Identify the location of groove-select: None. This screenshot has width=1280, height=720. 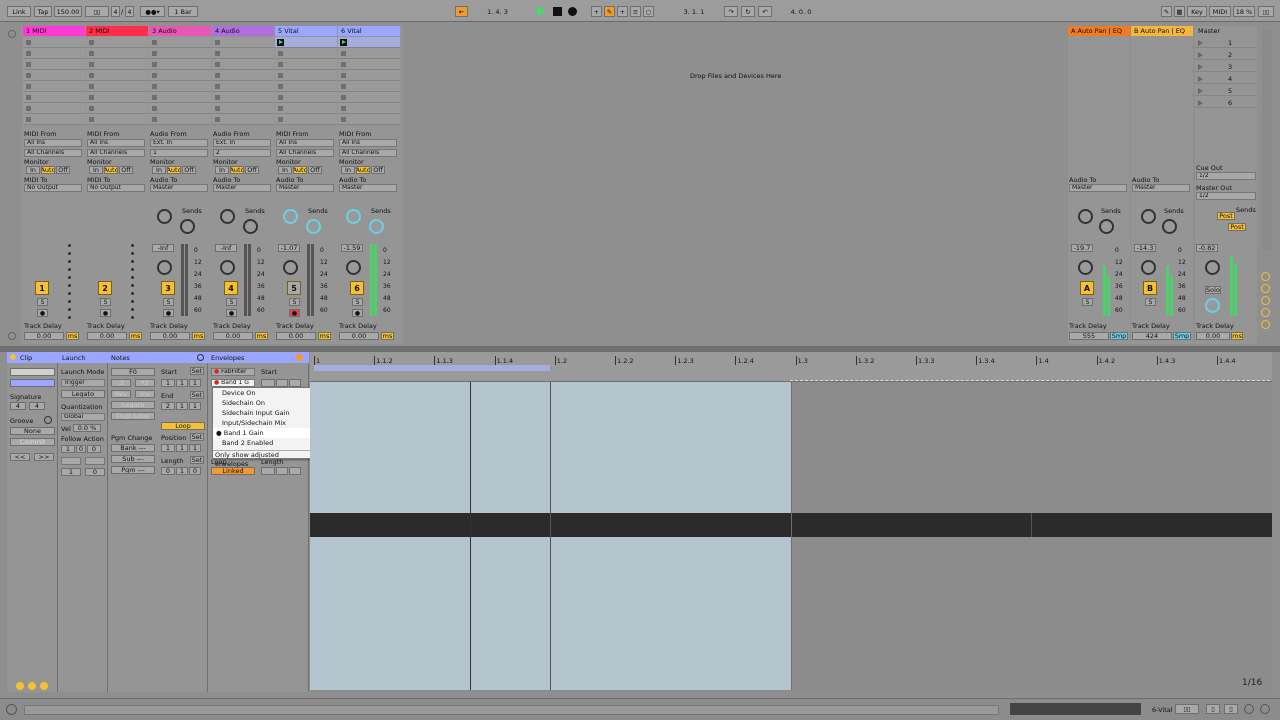
(32, 431).